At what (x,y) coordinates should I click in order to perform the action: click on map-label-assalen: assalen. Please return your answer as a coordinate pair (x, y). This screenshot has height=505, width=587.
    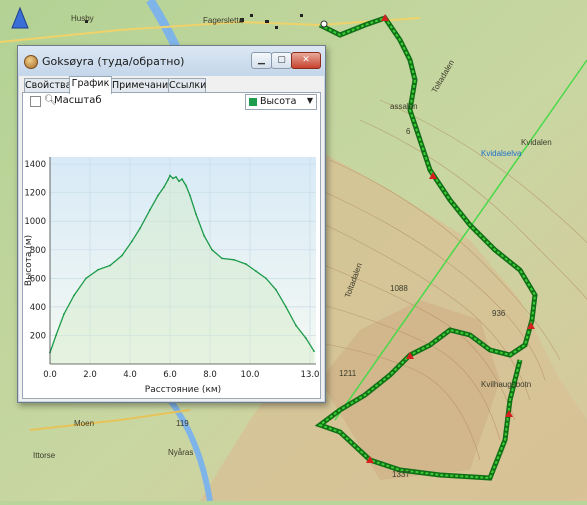
    Looking at the image, I should click on (404, 106).